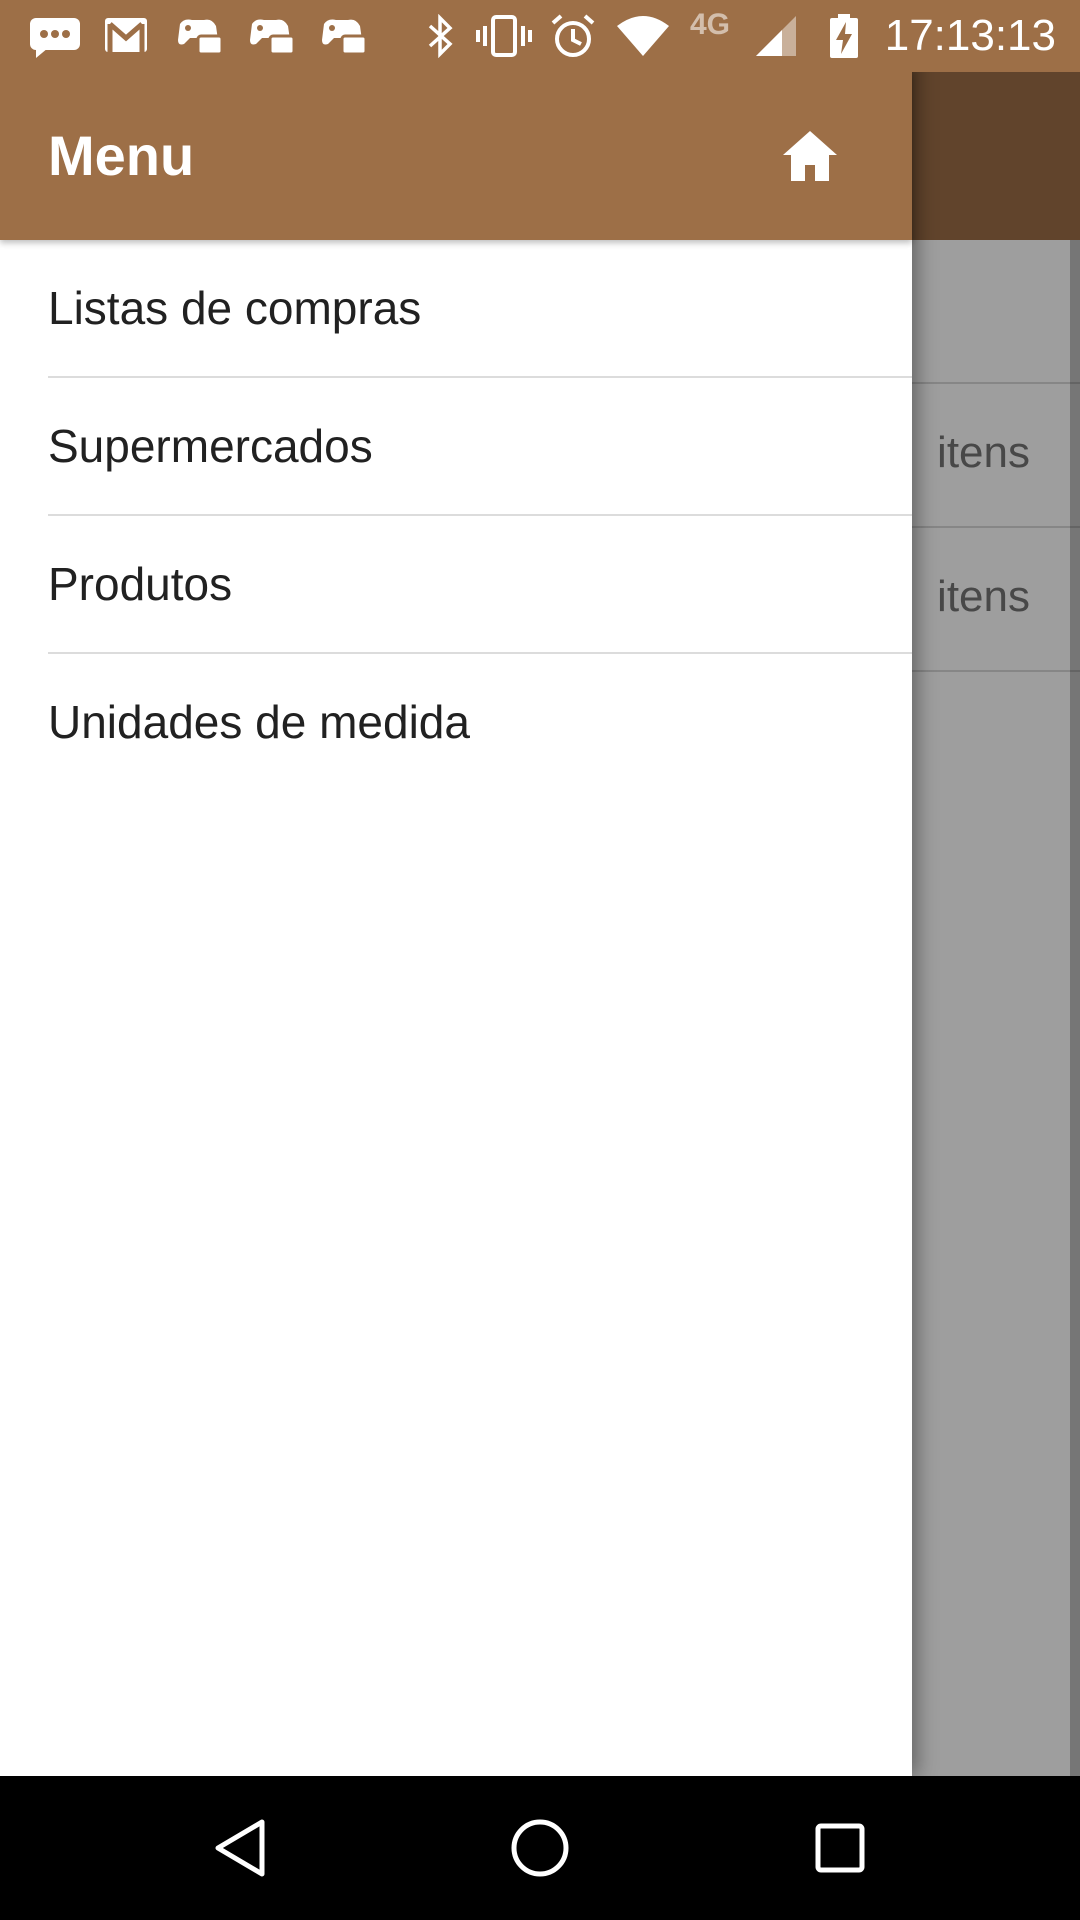 The image size is (1080, 1920). I want to click on cell-signal-icon, so click(776, 36).